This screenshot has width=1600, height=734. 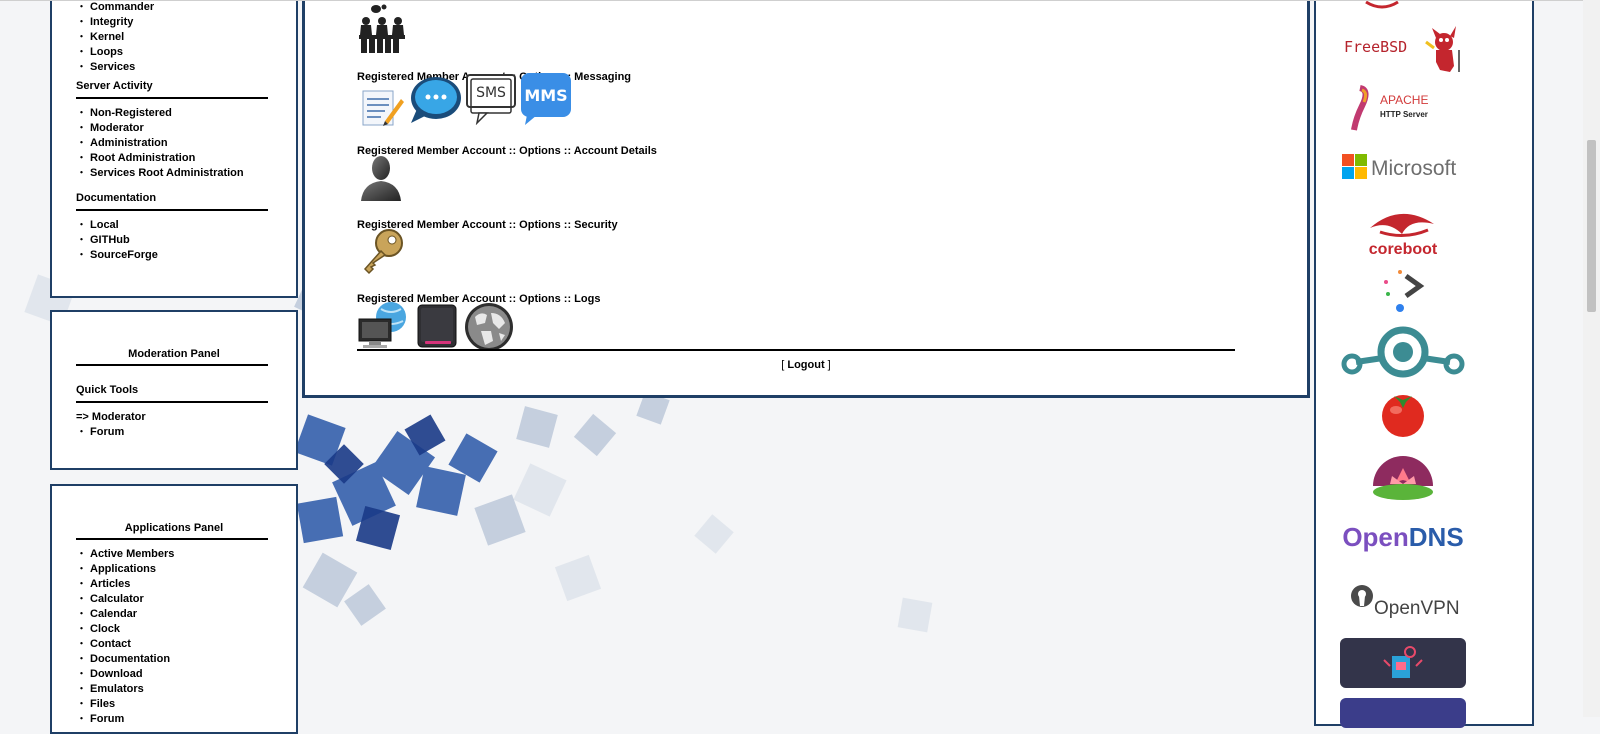 I want to click on openvpn-logo: OpenVPN, so click(x=1403, y=602).